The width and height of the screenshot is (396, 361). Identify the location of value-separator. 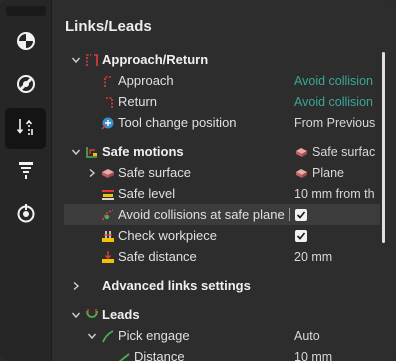
(289, 214).